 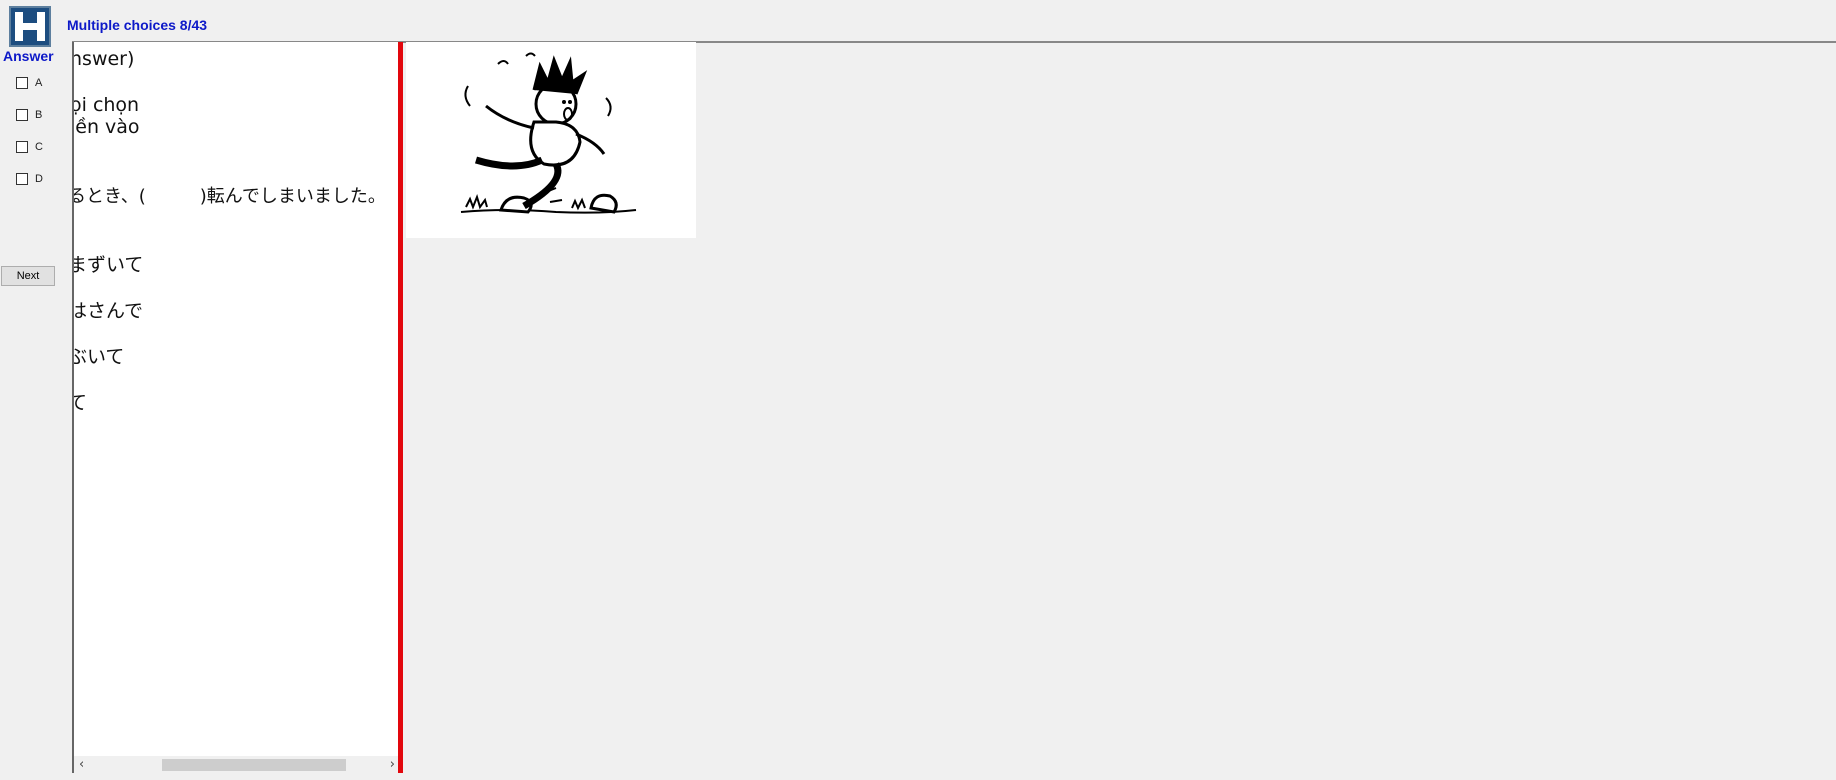 I want to click on question-sentence: るとき、( )転んでしまいました。, so click(x=229, y=196).